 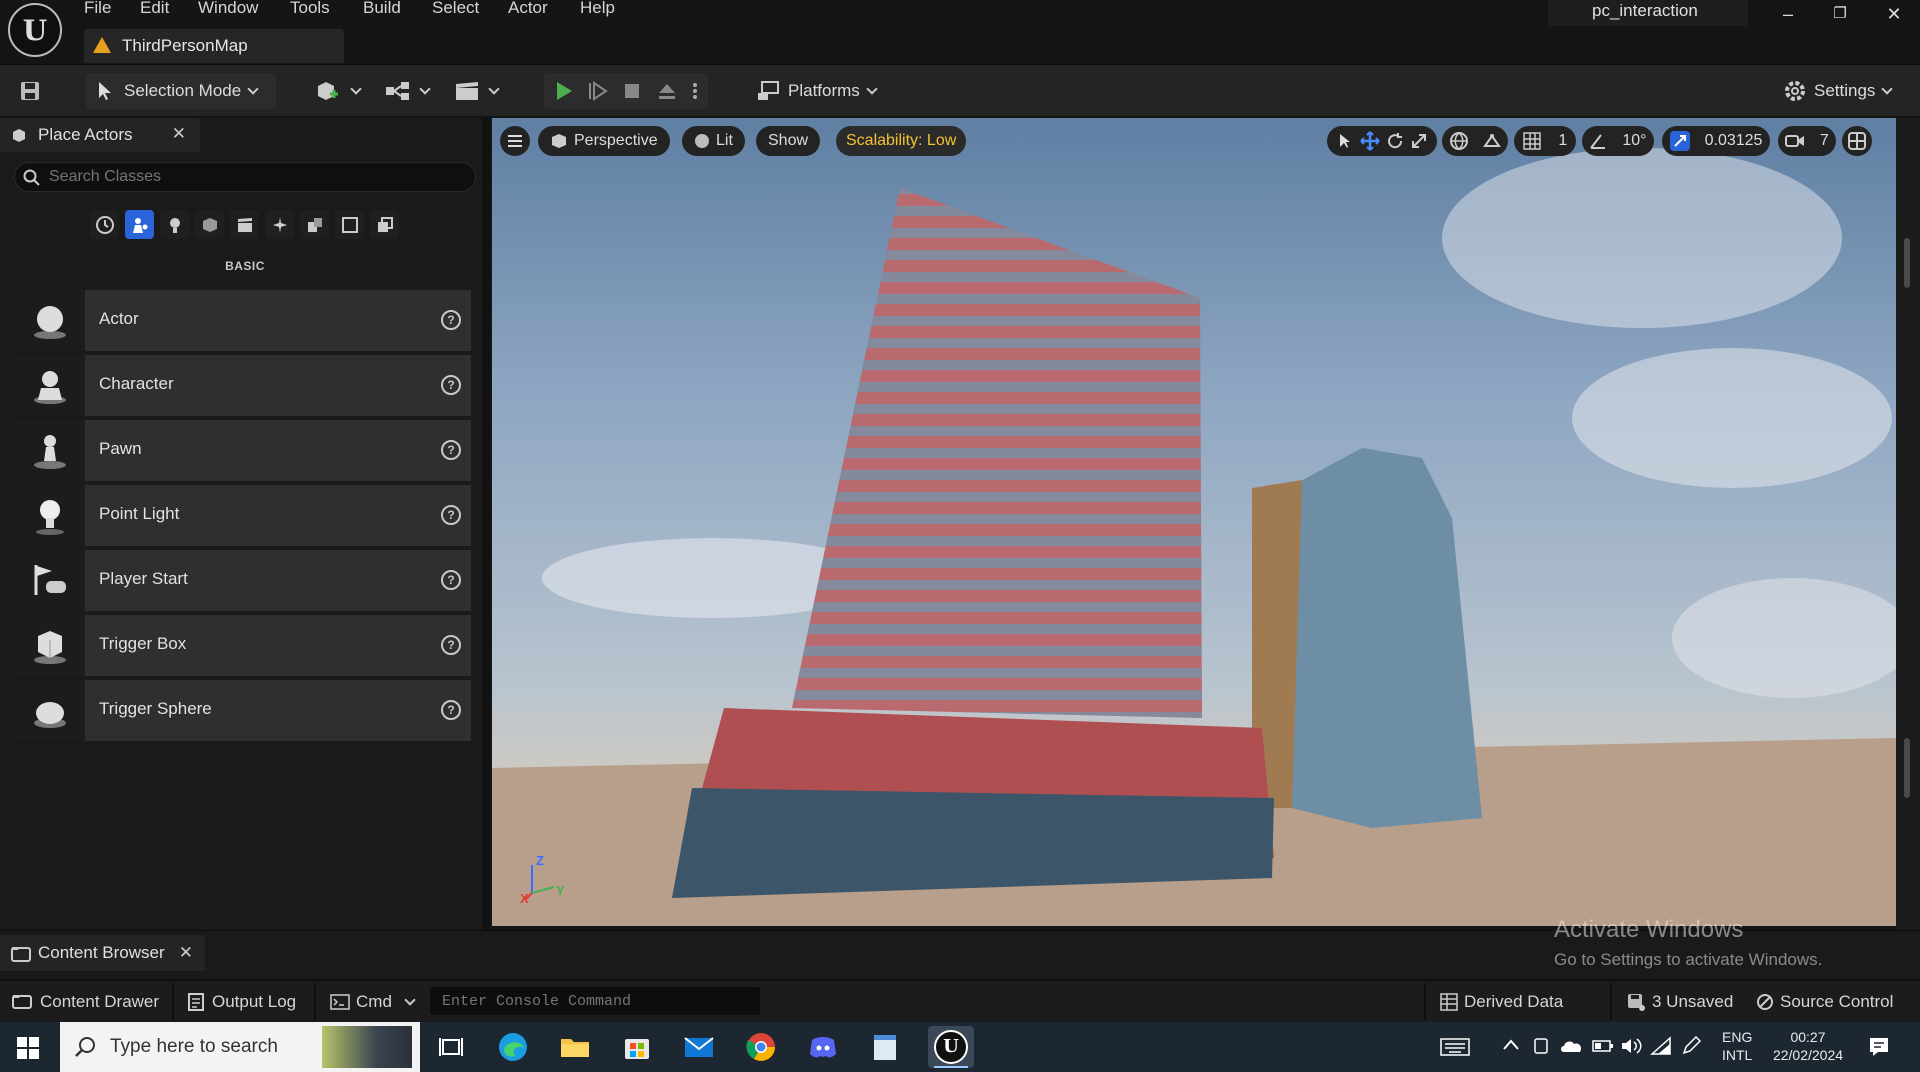 What do you see at coordinates (102, 953) in the screenshot?
I see `content-browser-tab: Content Browser ✕` at bounding box center [102, 953].